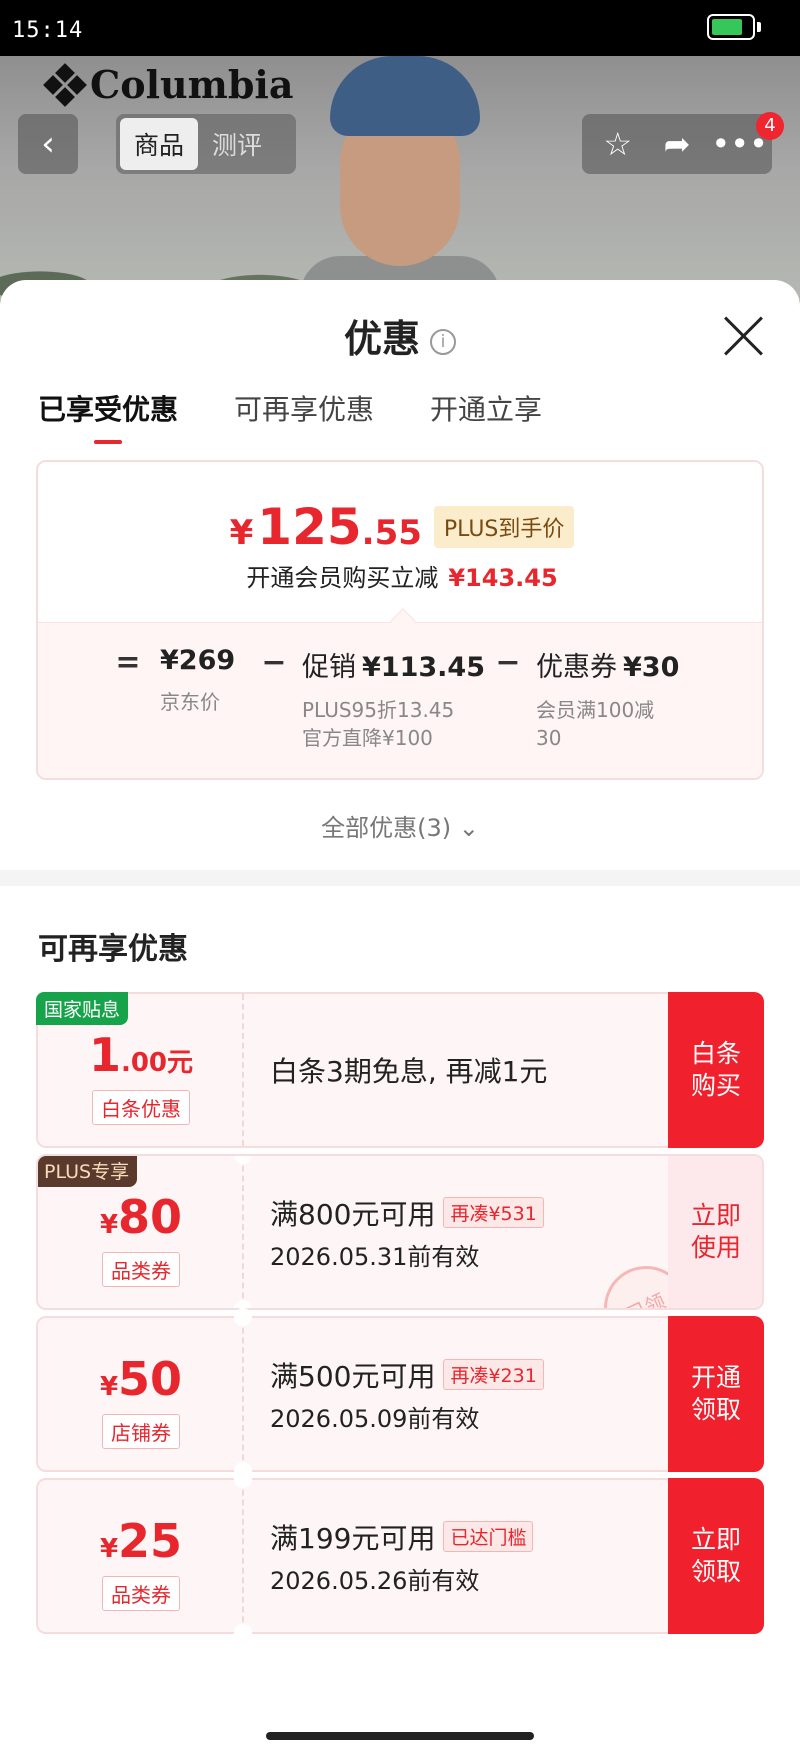 This screenshot has height=1760, width=800. I want to click on coupon-tag: 已达门槛, so click(488, 1536).